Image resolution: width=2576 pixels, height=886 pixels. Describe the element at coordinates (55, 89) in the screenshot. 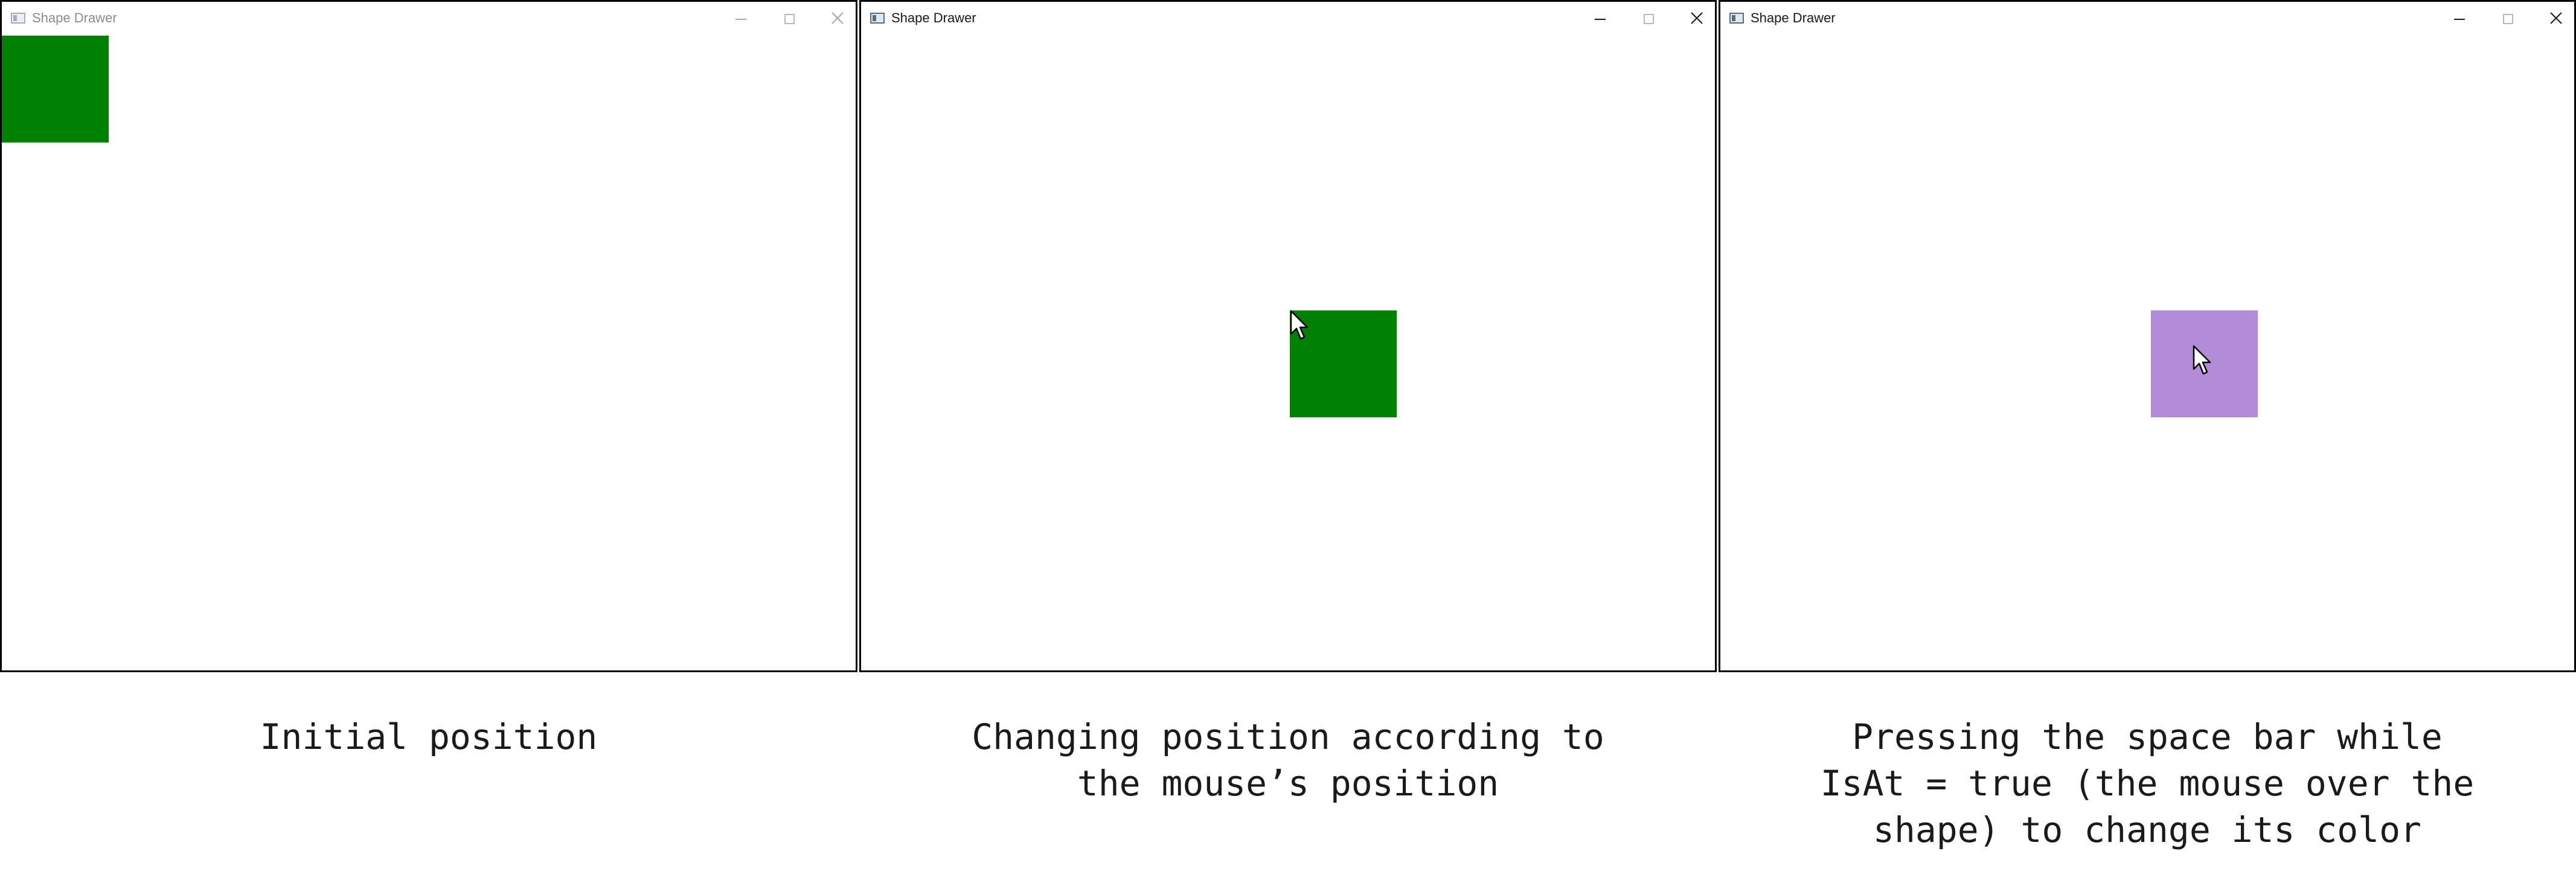

I see `drawn-shape` at that location.